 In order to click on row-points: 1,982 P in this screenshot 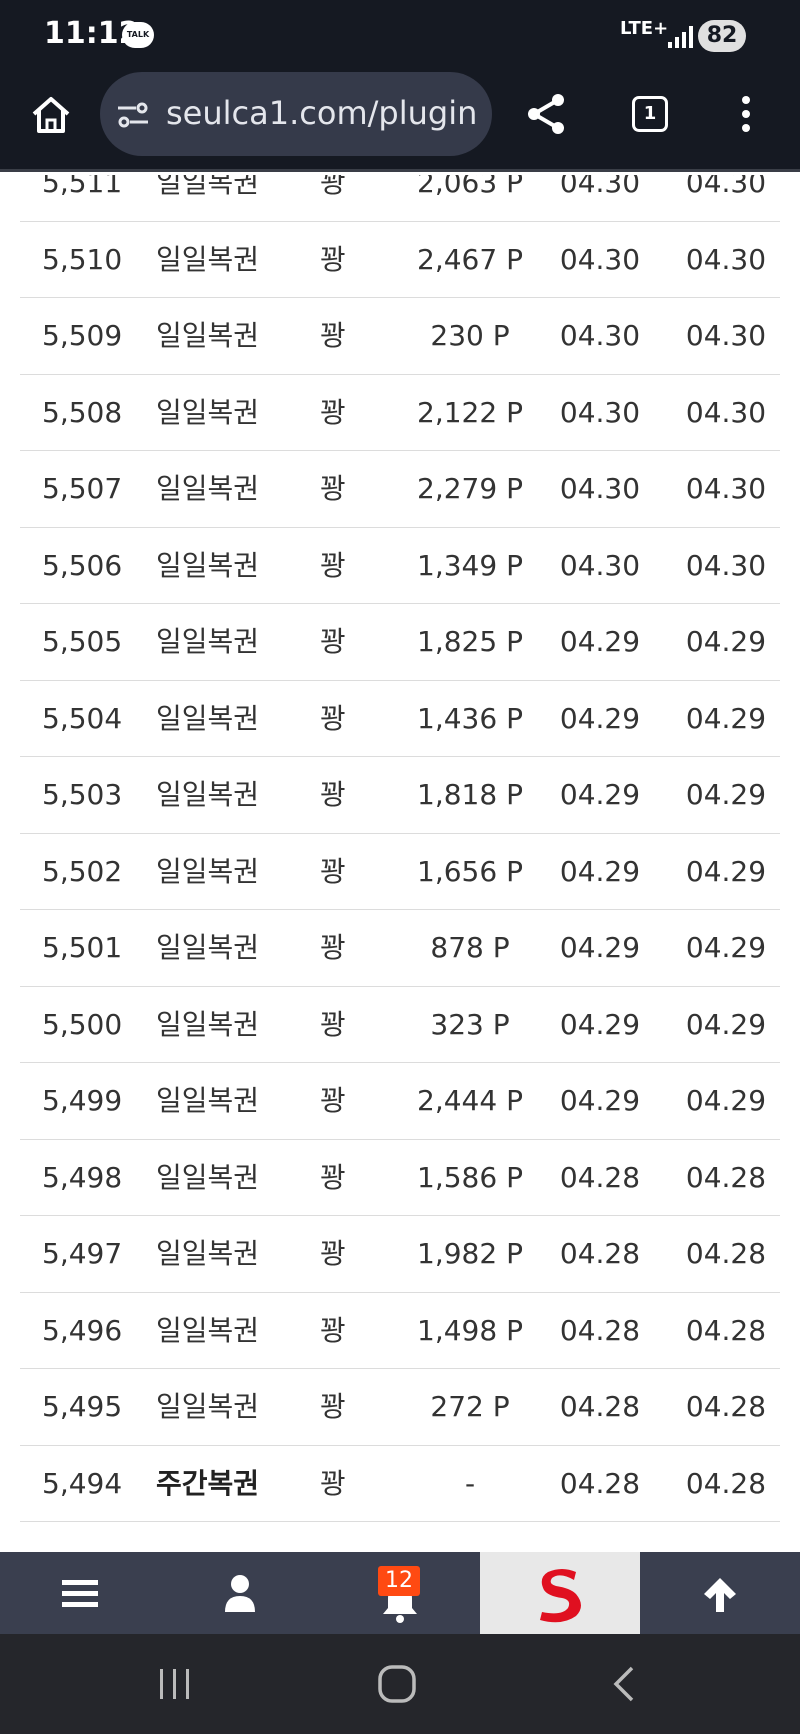, I will do `click(470, 1253)`.